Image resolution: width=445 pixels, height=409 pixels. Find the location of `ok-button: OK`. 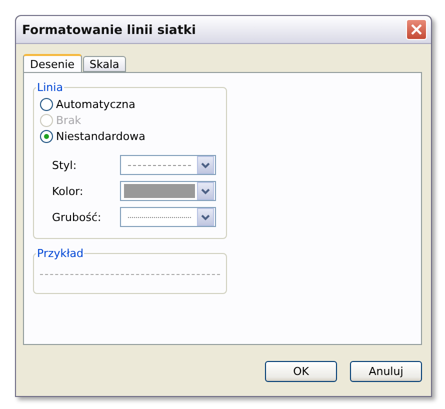

ok-button: OK is located at coordinates (301, 371).